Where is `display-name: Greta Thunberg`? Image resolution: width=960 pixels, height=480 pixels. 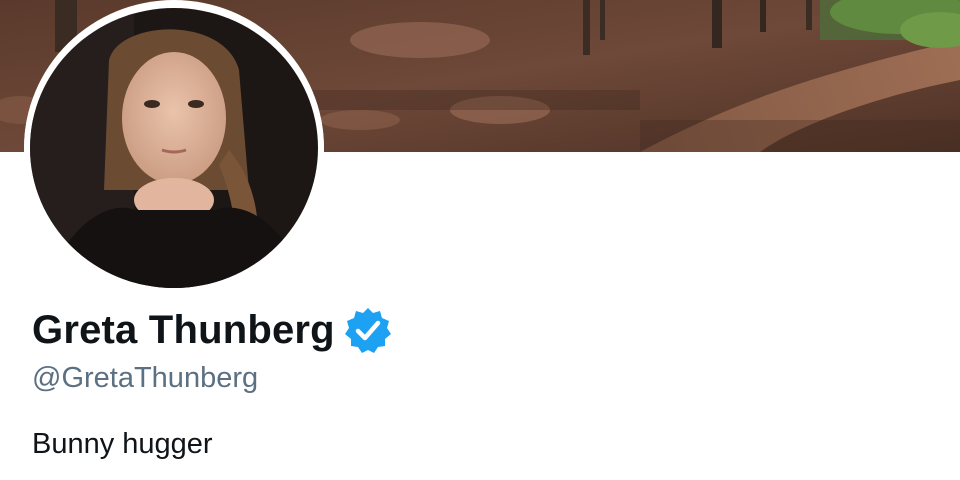 display-name: Greta Thunberg is located at coordinates (183, 329).